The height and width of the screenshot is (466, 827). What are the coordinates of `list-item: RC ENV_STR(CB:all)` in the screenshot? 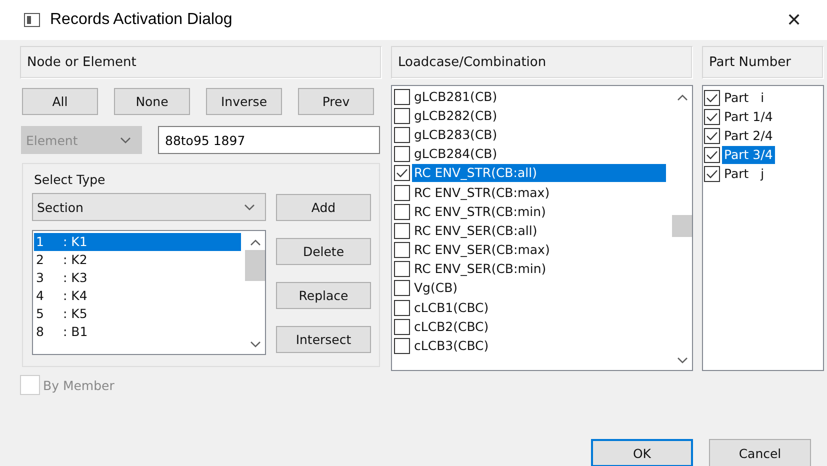 It's located at (539, 173).